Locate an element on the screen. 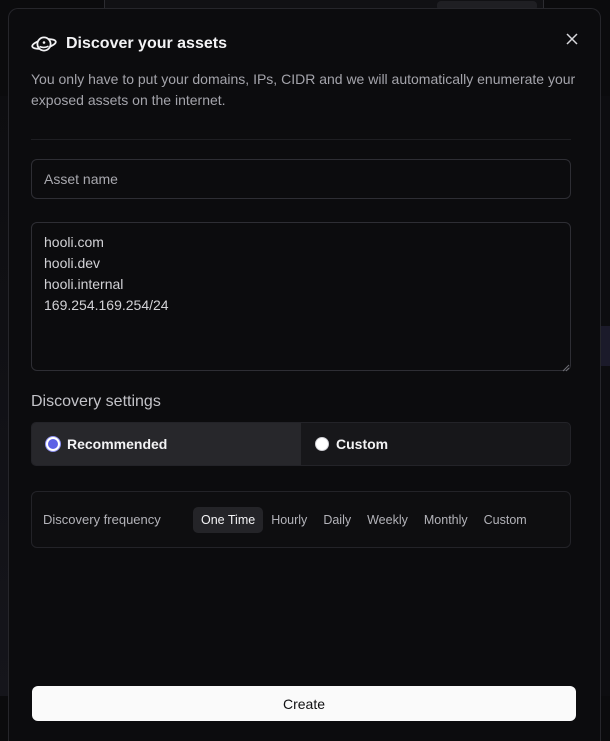  divider is located at coordinates (301, 139).